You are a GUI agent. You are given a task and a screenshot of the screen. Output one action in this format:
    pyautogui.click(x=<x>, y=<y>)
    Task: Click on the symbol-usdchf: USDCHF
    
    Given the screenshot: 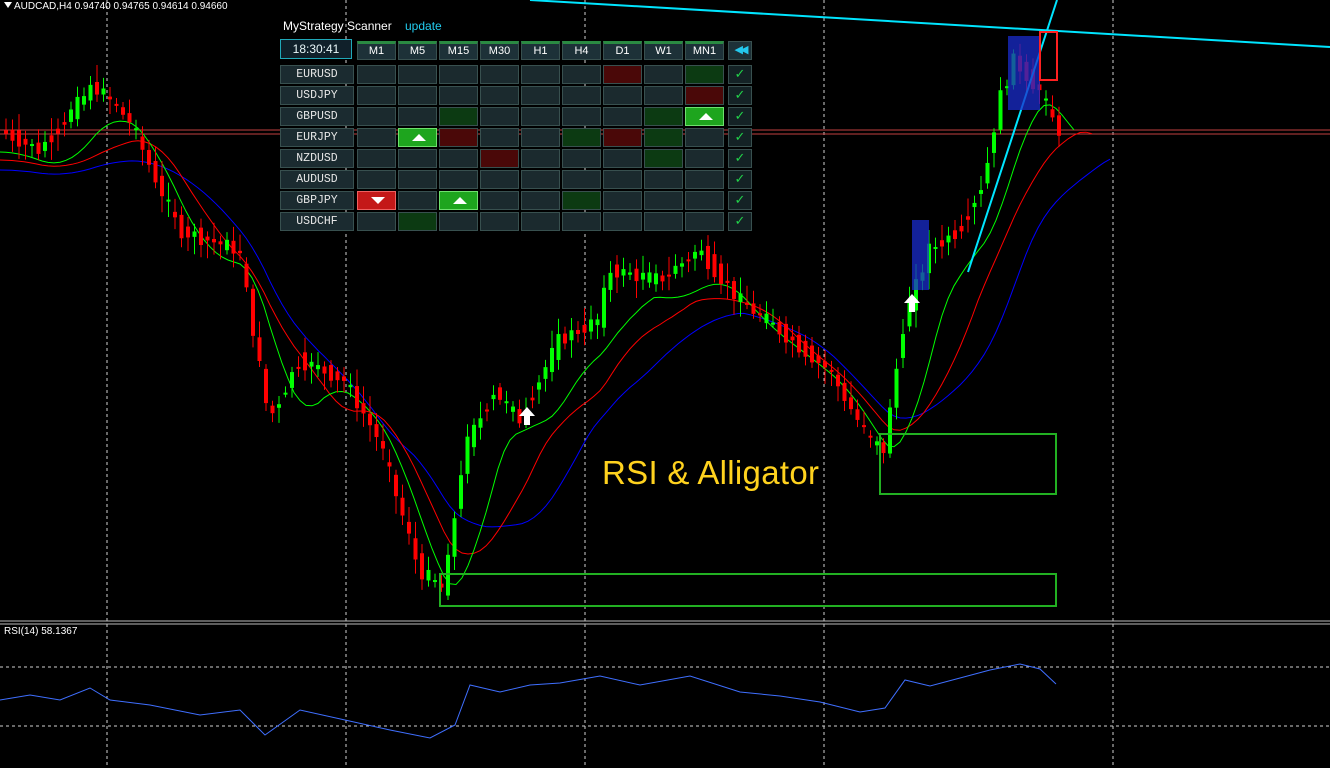 What is the action you would take?
    pyautogui.click(x=317, y=221)
    